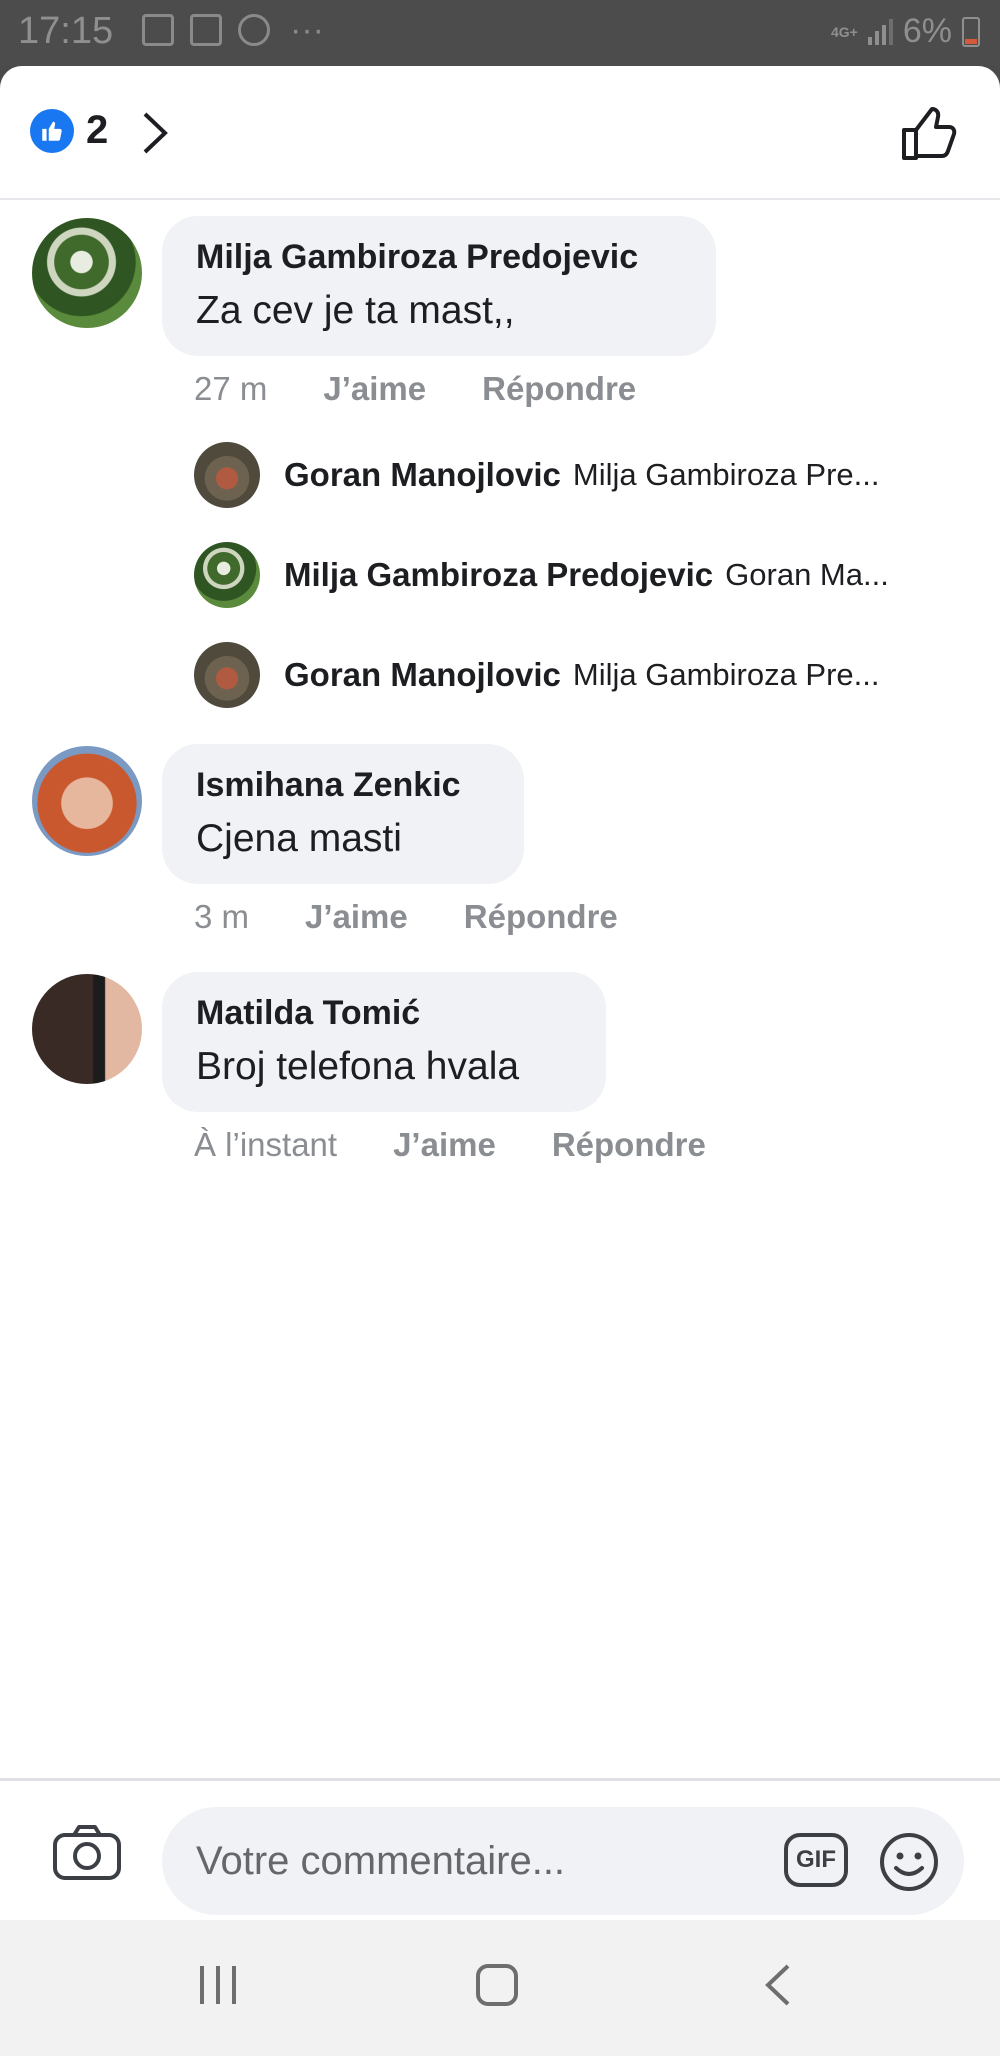  I want to click on reply-author: Milja Gambiroza Predojevic, so click(498, 575).